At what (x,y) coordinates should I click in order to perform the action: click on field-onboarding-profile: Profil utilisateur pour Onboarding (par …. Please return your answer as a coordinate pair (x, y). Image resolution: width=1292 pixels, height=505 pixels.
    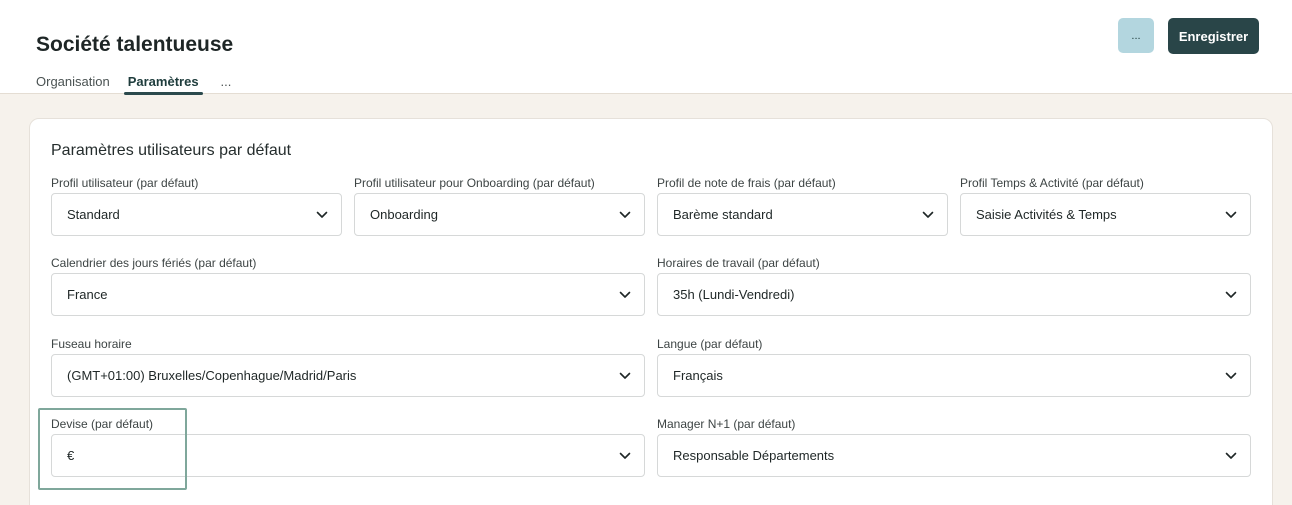
    Looking at the image, I should click on (499, 206).